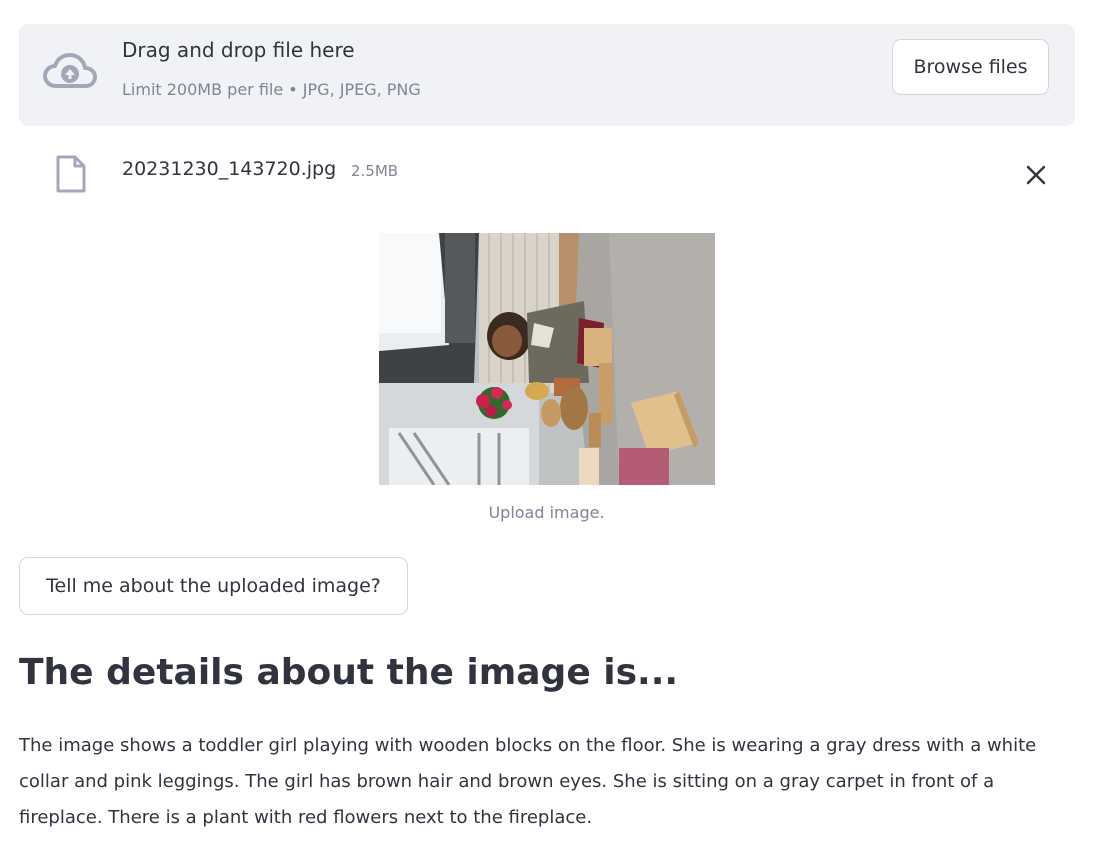 The width and height of the screenshot is (1093, 850). I want to click on dropzone-limit-text: Limit 200MB per file • JPG, JPEG, PNG, so click(271, 89).